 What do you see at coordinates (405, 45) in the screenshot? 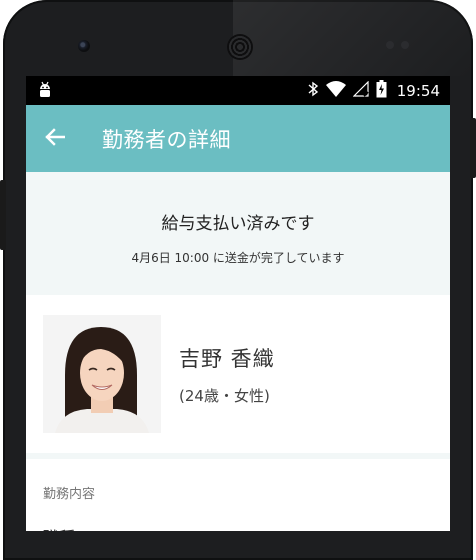
I see `light-sensor` at bounding box center [405, 45].